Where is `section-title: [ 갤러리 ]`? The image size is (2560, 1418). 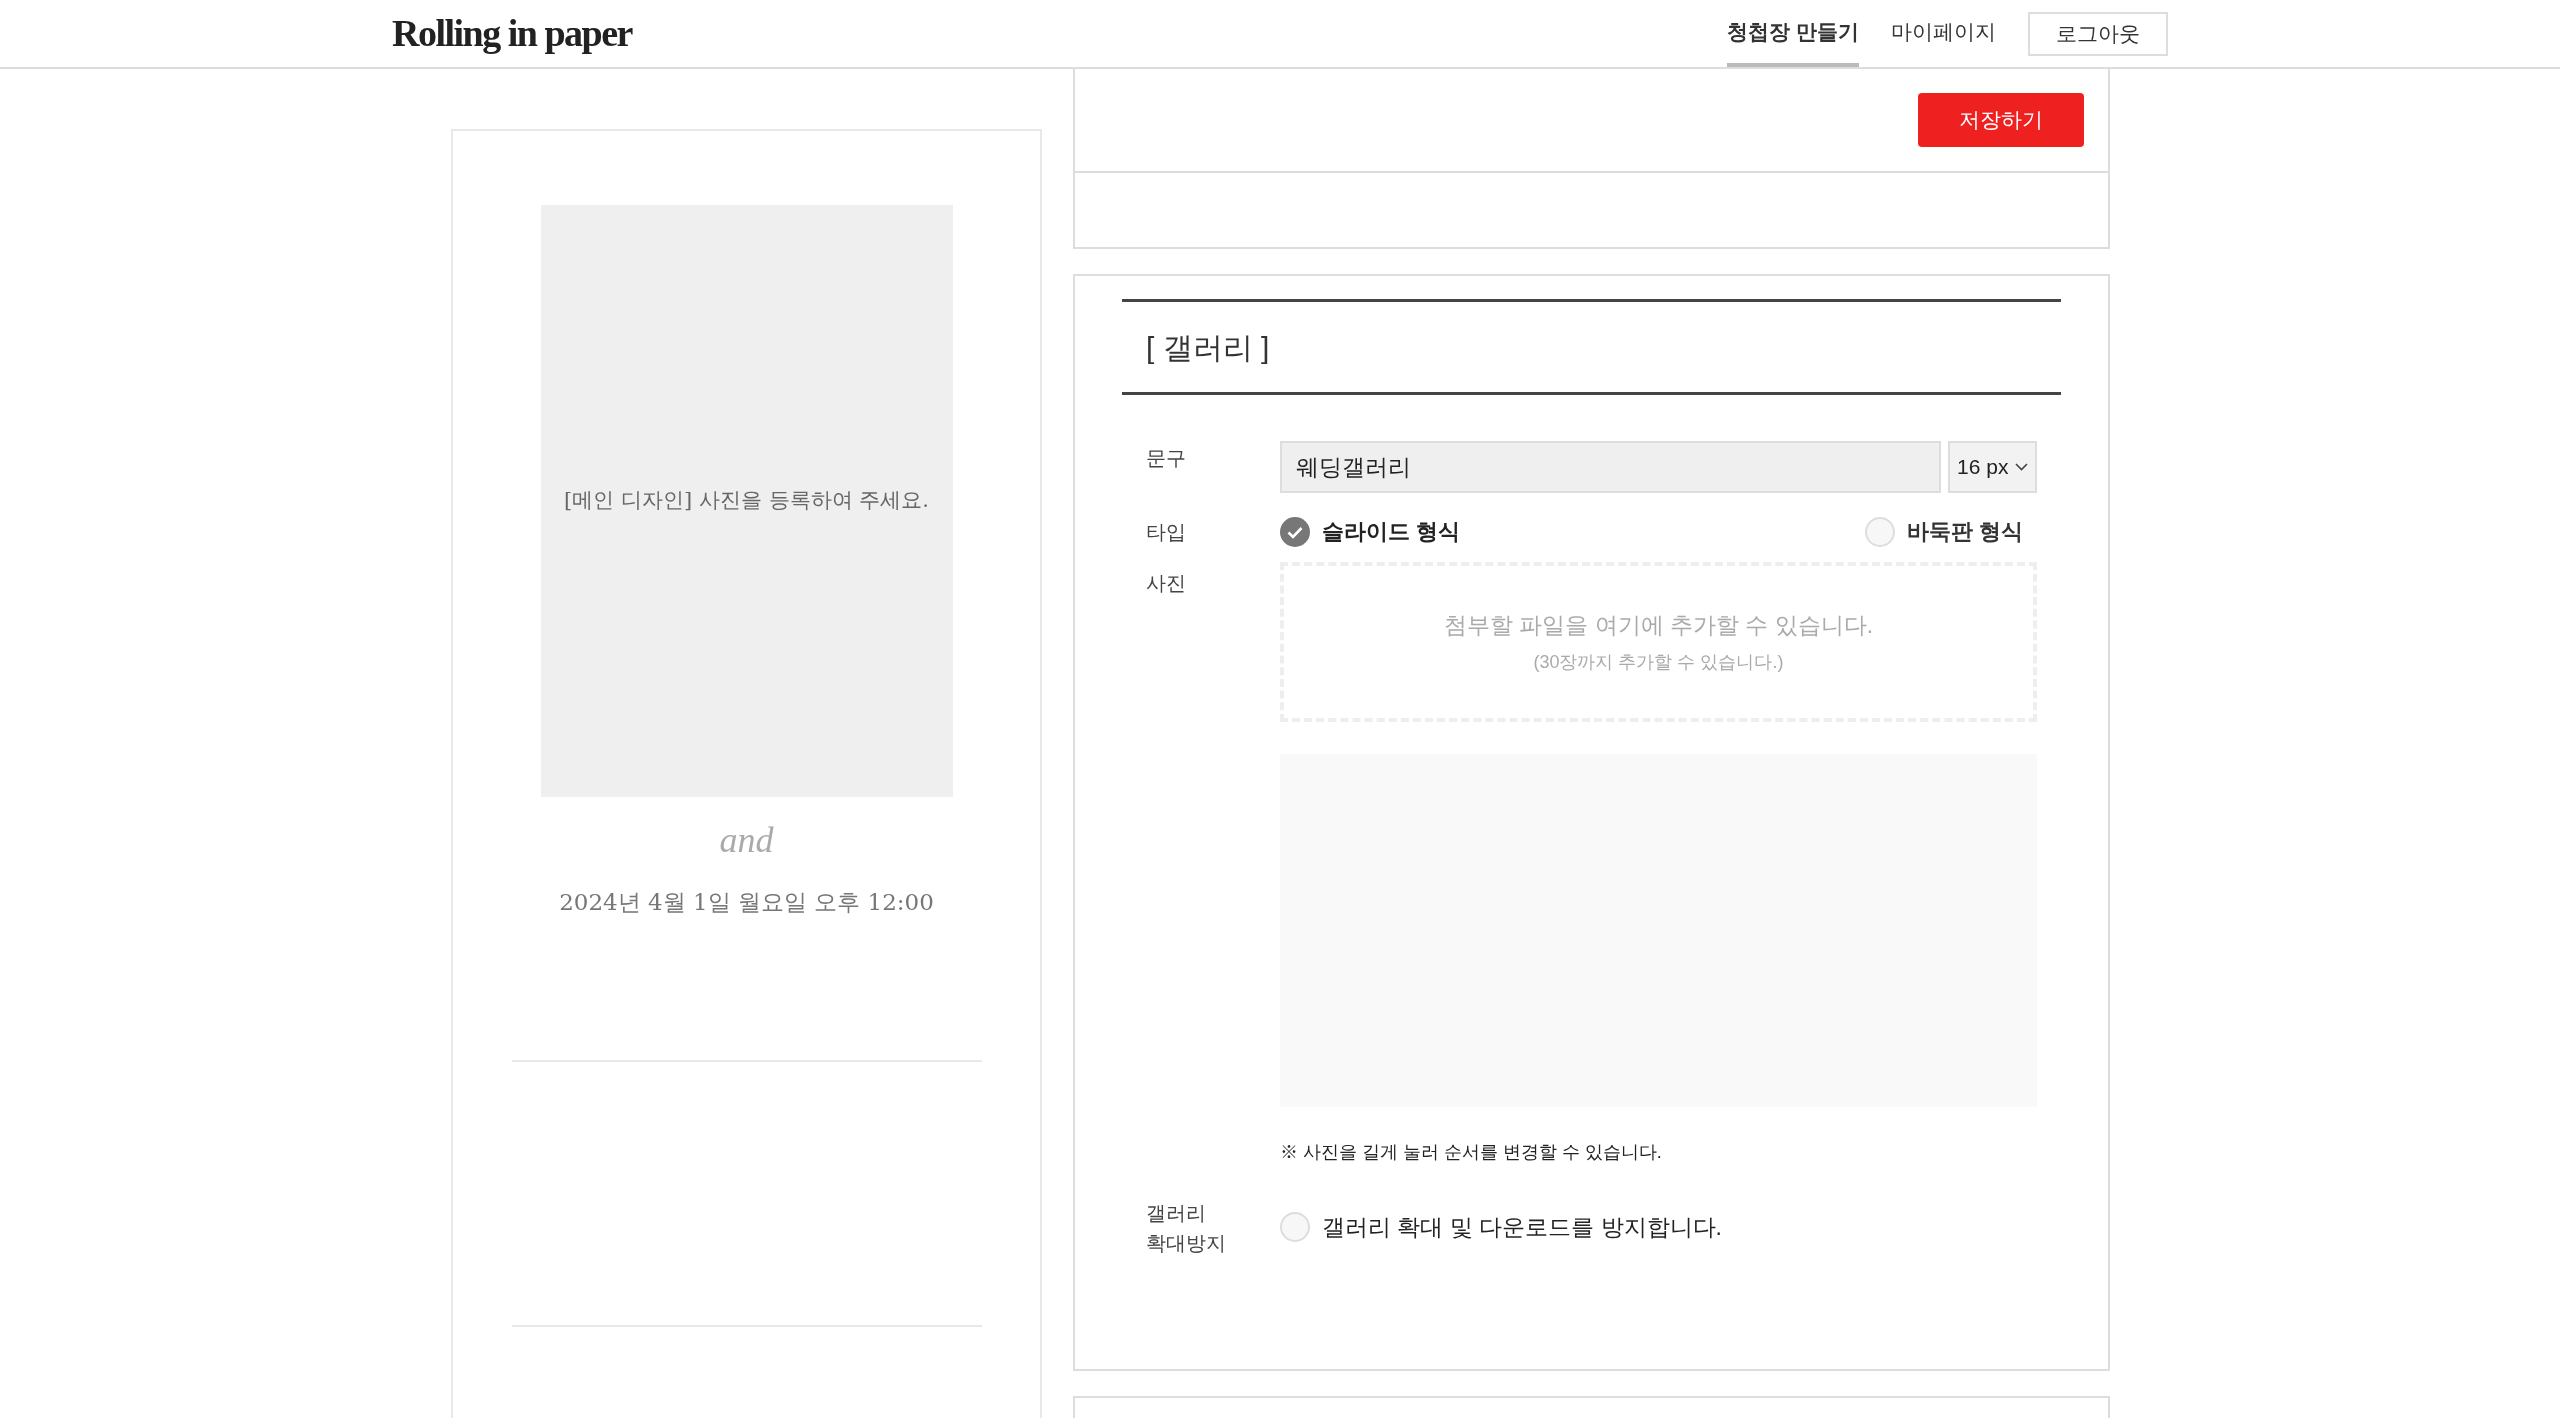 section-title: [ 갤러리 ] is located at coordinates (1208, 347).